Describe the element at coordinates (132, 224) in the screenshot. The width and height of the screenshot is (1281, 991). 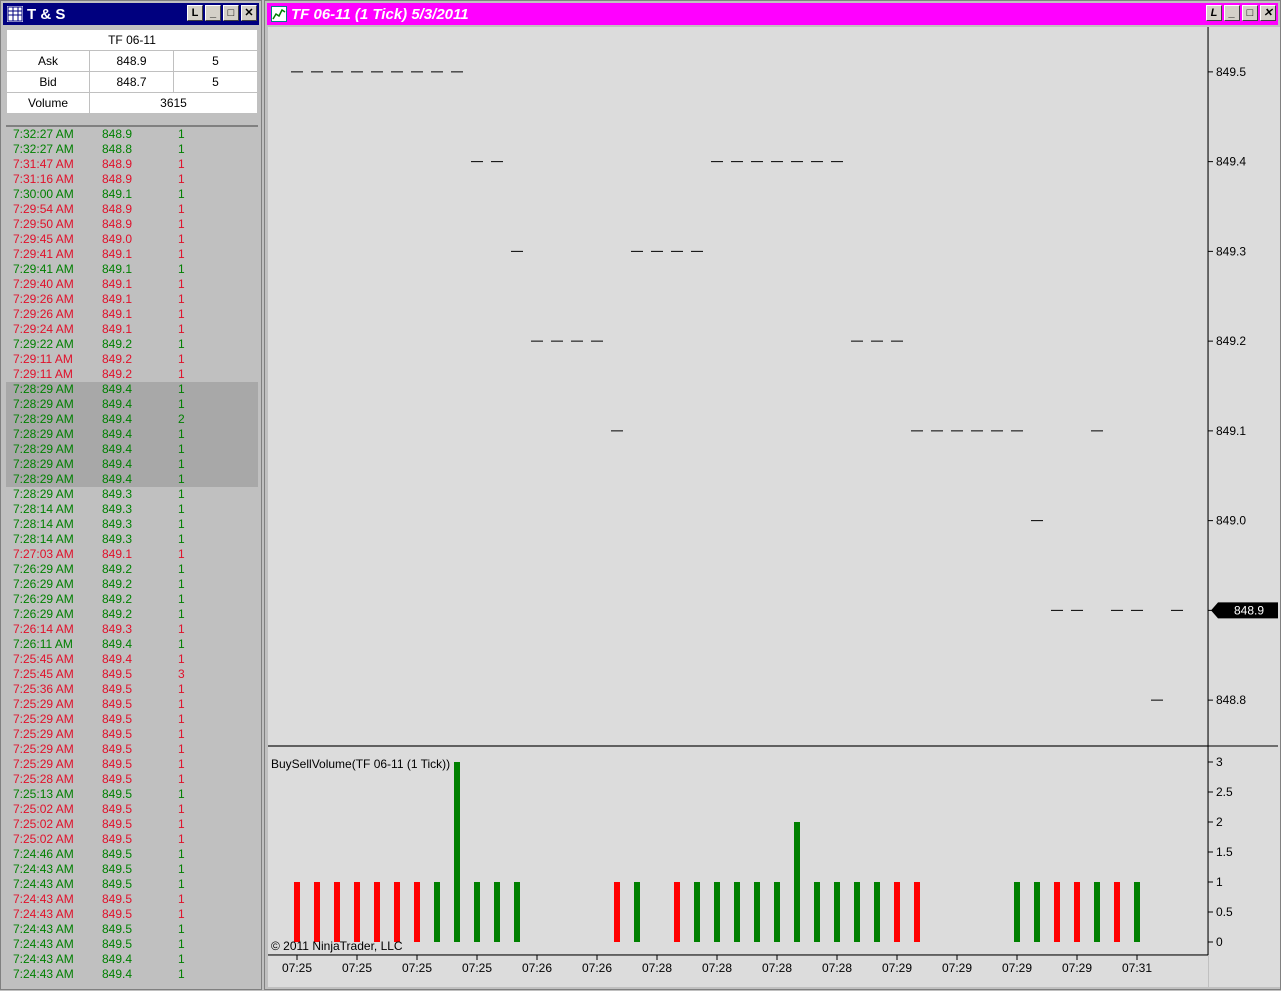
I see `trade-row: 7:29:50 AM 848.9 1` at that location.